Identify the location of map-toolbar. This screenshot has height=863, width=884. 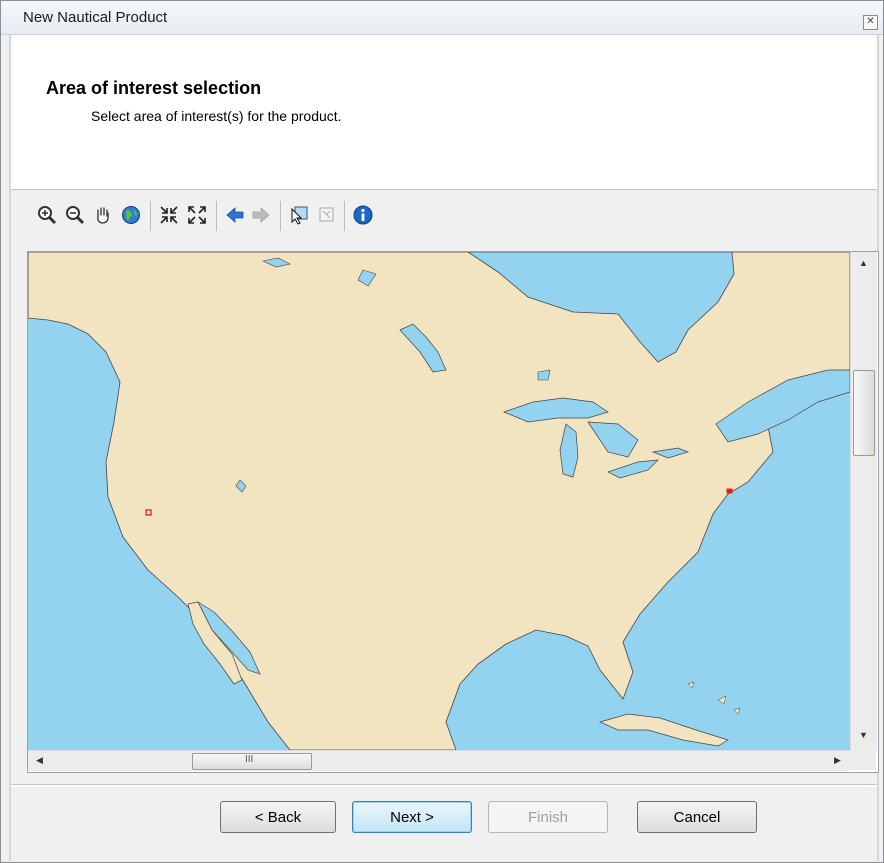
(444, 216).